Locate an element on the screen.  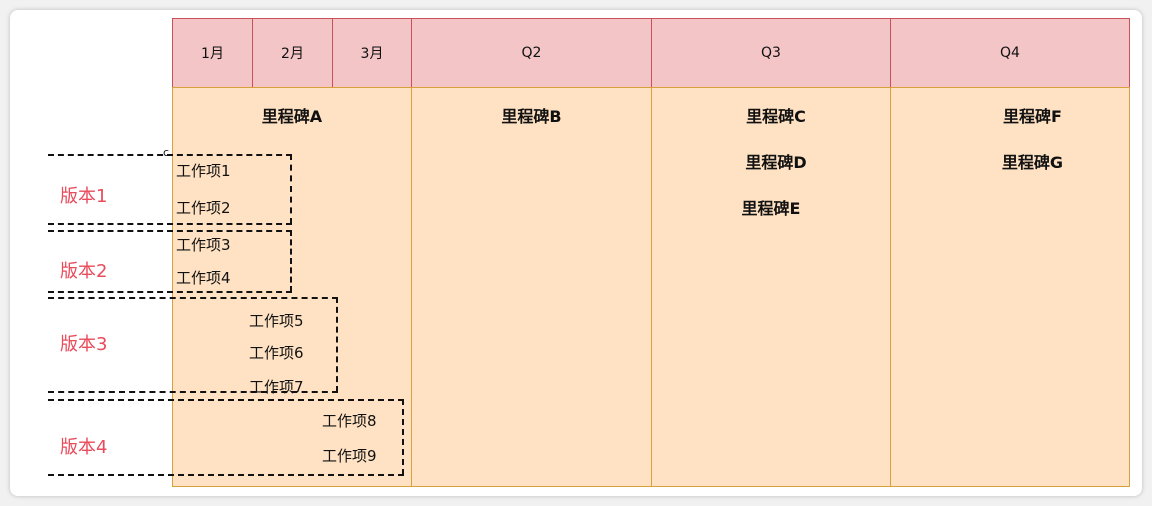
version-4-right-border is located at coordinates (403, 437).